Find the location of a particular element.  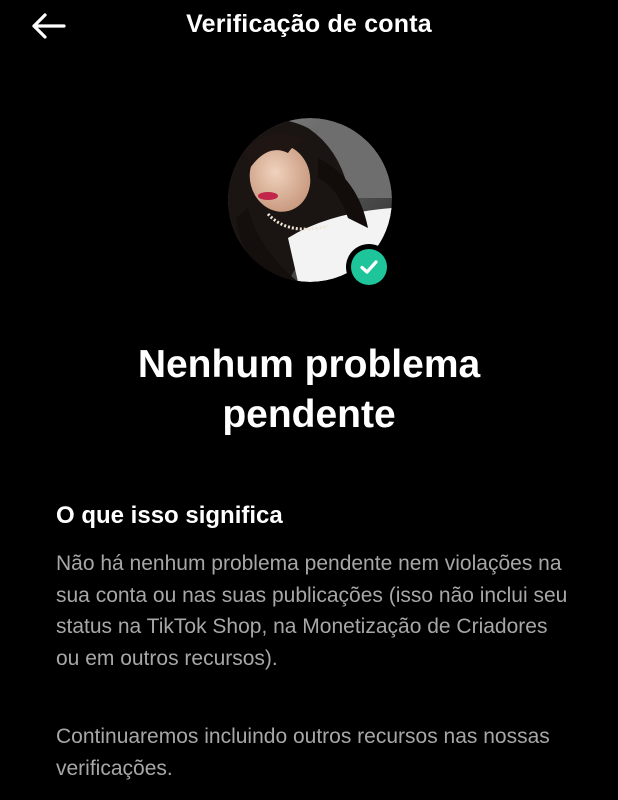

check-icon is located at coordinates (369, 267).